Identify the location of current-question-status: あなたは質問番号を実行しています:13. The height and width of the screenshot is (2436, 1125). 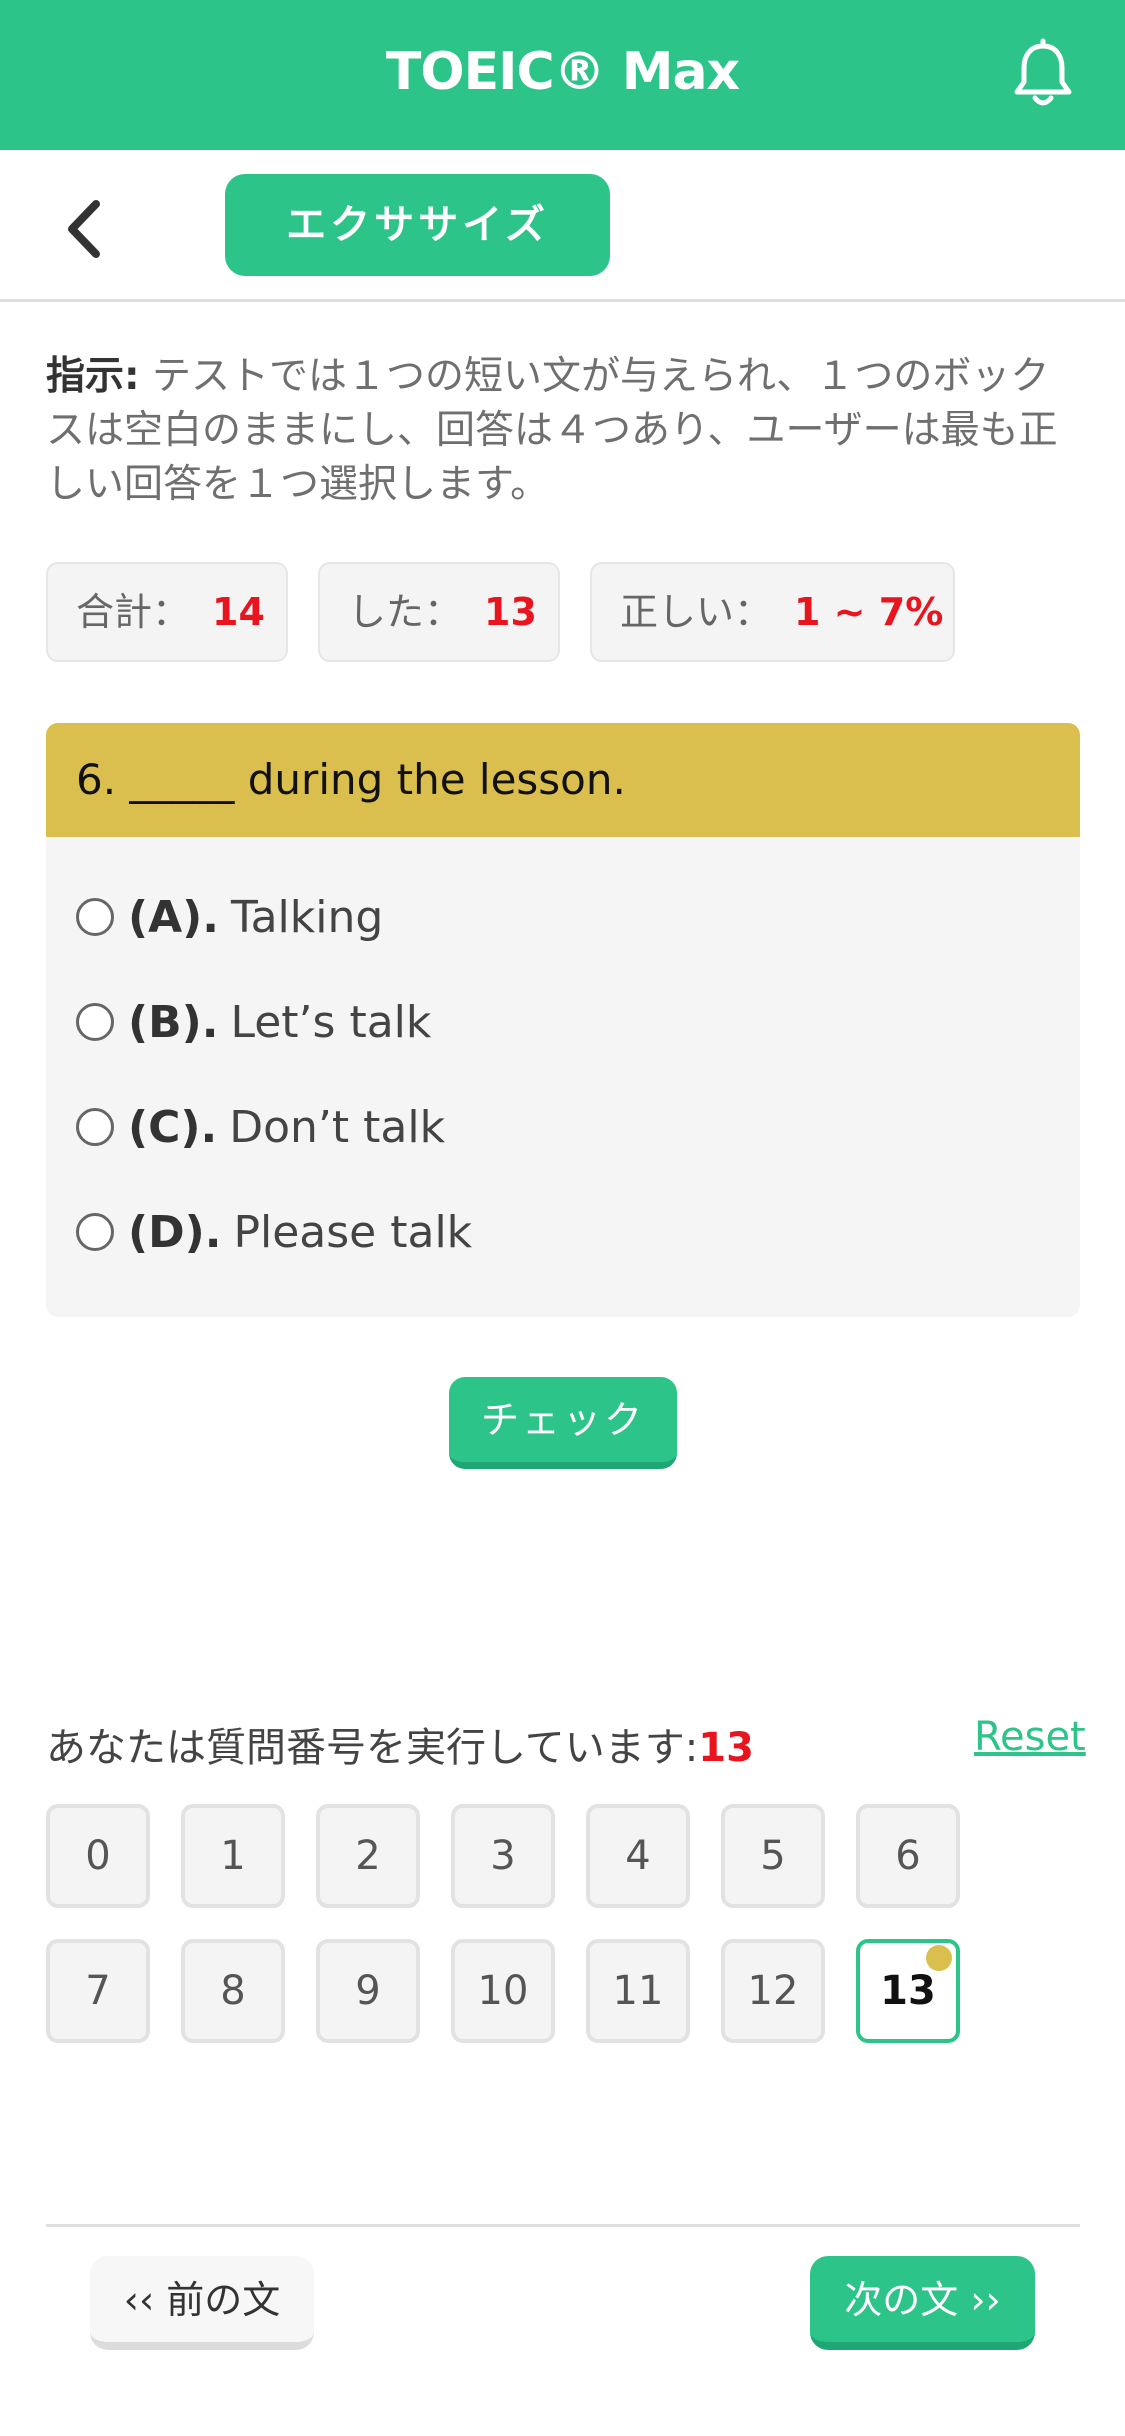
(400, 1744).